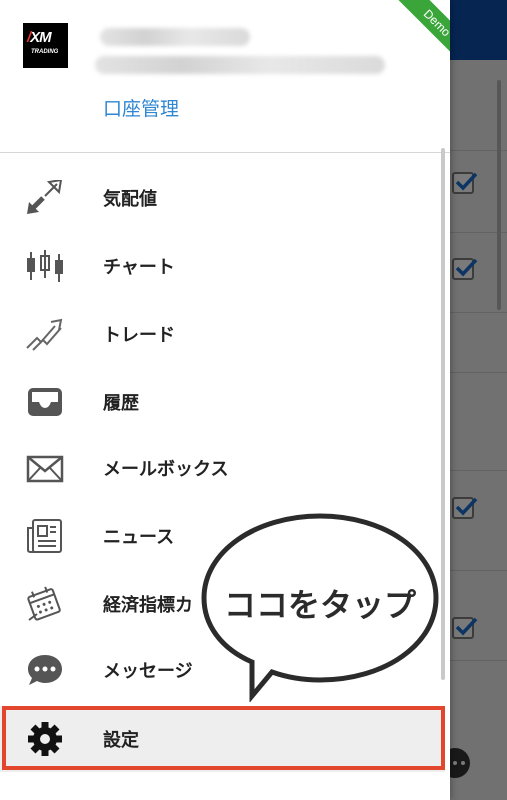  I want to click on menu-item-label: 気配値, so click(130, 199).